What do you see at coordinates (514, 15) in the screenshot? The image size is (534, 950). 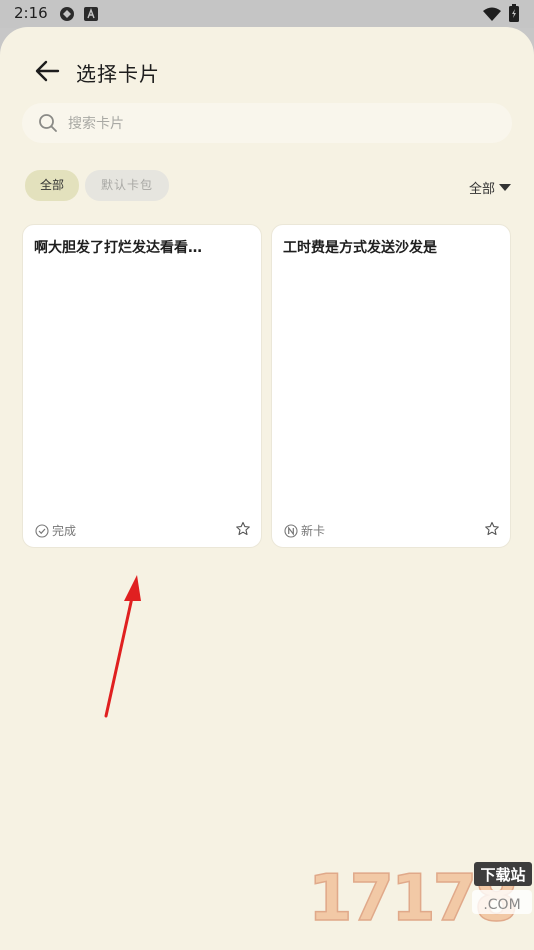 I see `battery-icon` at bounding box center [514, 15].